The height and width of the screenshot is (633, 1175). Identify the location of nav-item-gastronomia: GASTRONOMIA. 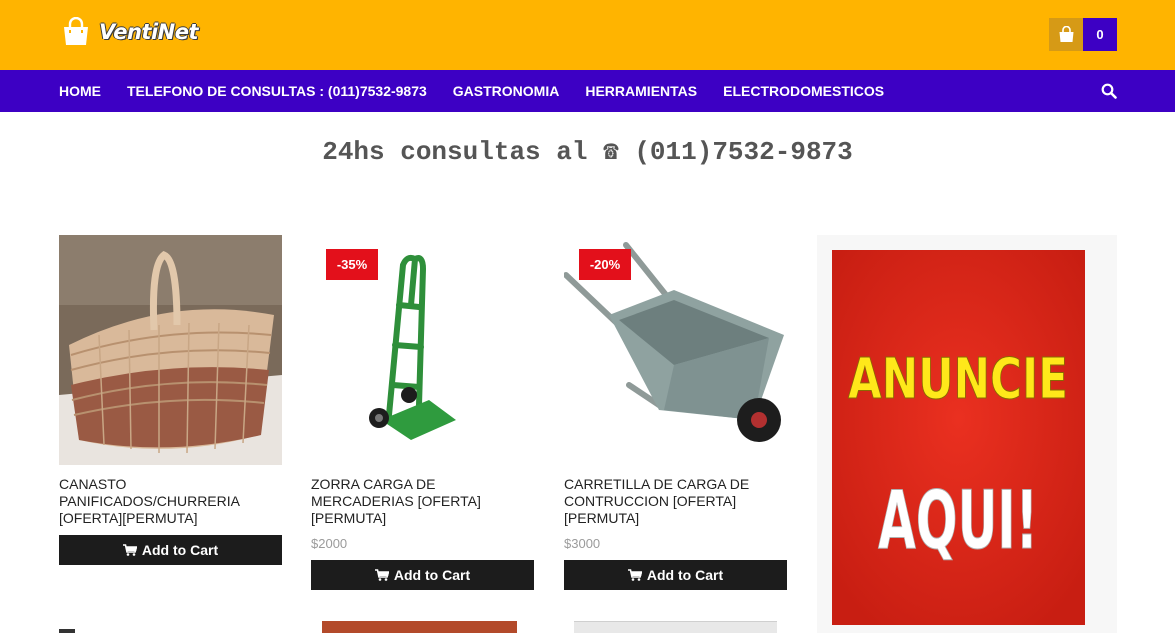
(506, 91).